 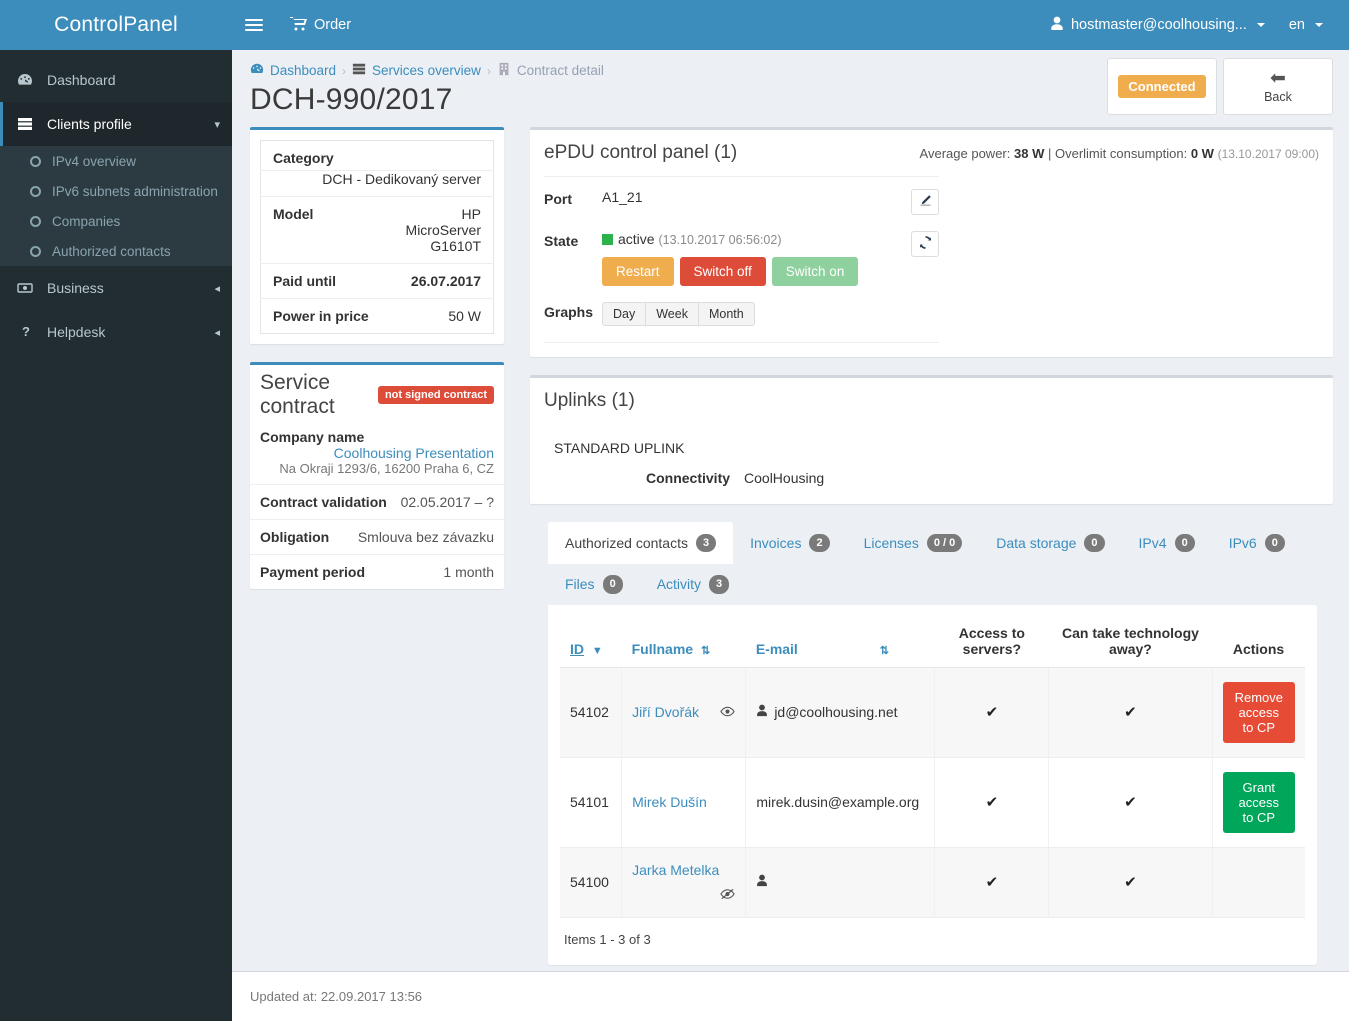 What do you see at coordinates (377, 453) in the screenshot?
I see `company-name-link: Coolhousing Presentation` at bounding box center [377, 453].